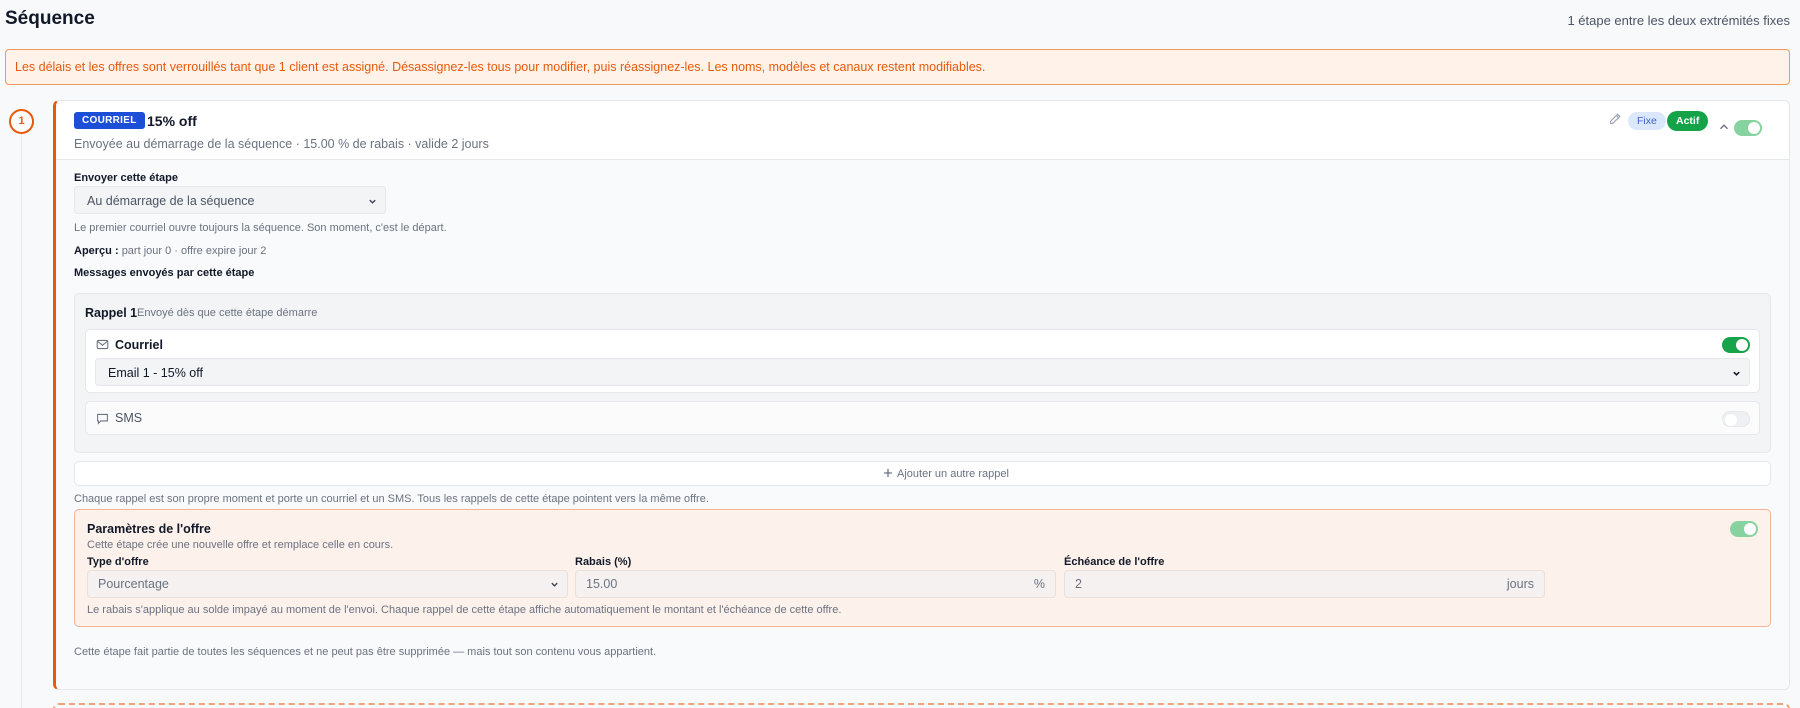 This screenshot has width=1800, height=708. Describe the element at coordinates (111, 313) in the screenshot. I see `rappel-title: Rappel 1` at that location.